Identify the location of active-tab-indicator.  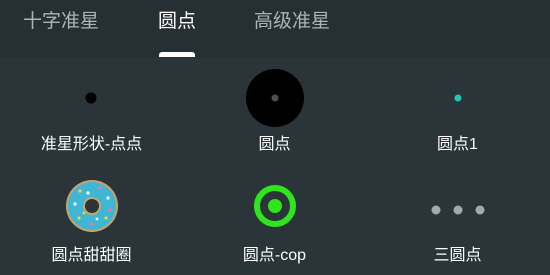
(177, 54).